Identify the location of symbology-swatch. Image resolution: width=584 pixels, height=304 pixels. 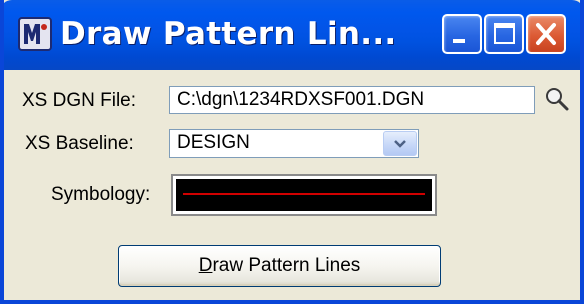
(304, 195).